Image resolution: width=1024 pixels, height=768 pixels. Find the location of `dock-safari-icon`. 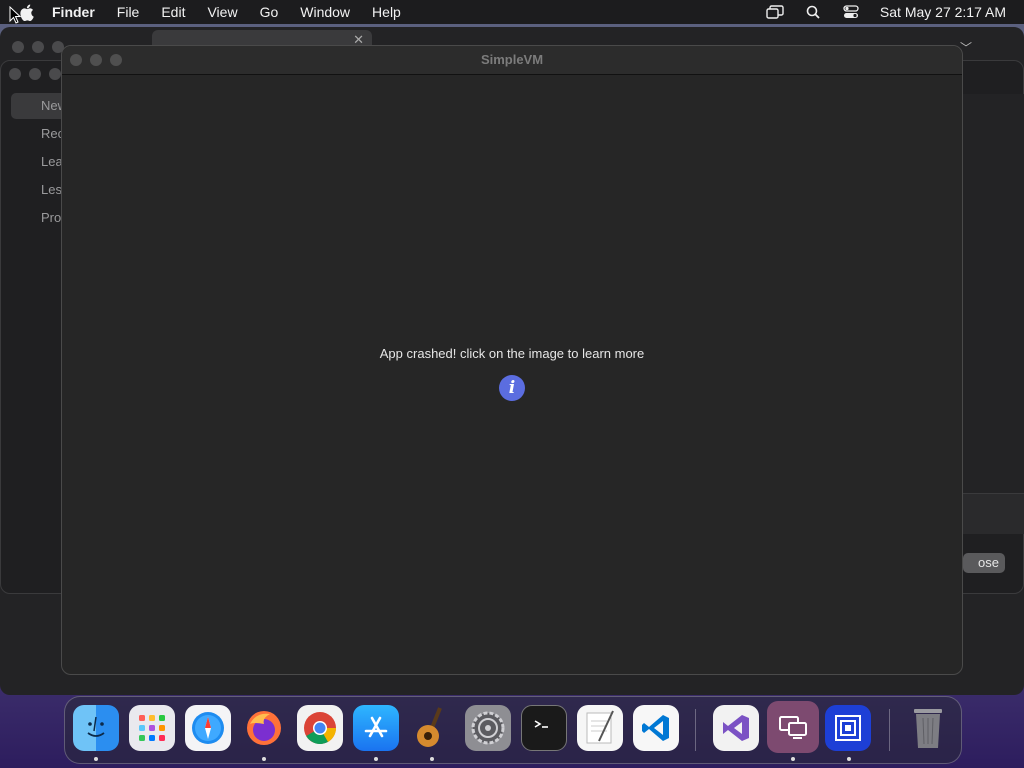

dock-safari-icon is located at coordinates (208, 728).